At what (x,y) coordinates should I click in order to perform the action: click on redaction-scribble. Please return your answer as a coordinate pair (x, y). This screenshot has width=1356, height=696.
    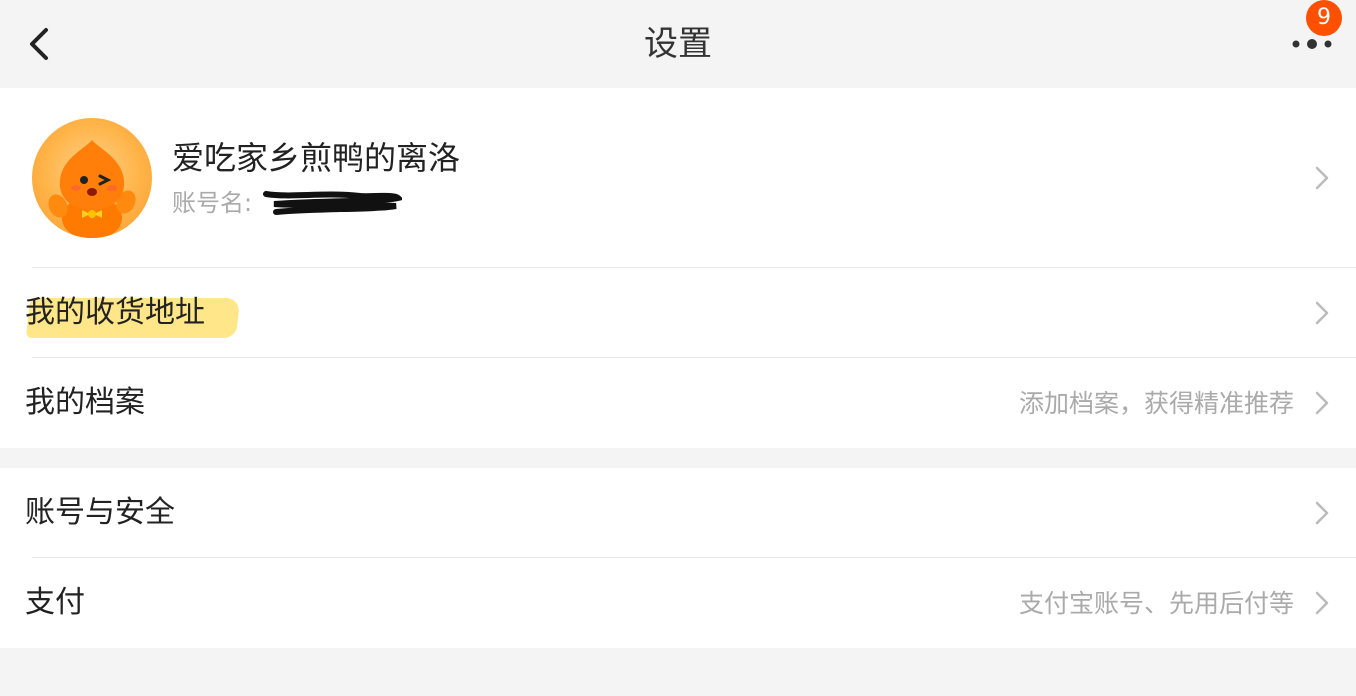
    Looking at the image, I should click on (332, 203).